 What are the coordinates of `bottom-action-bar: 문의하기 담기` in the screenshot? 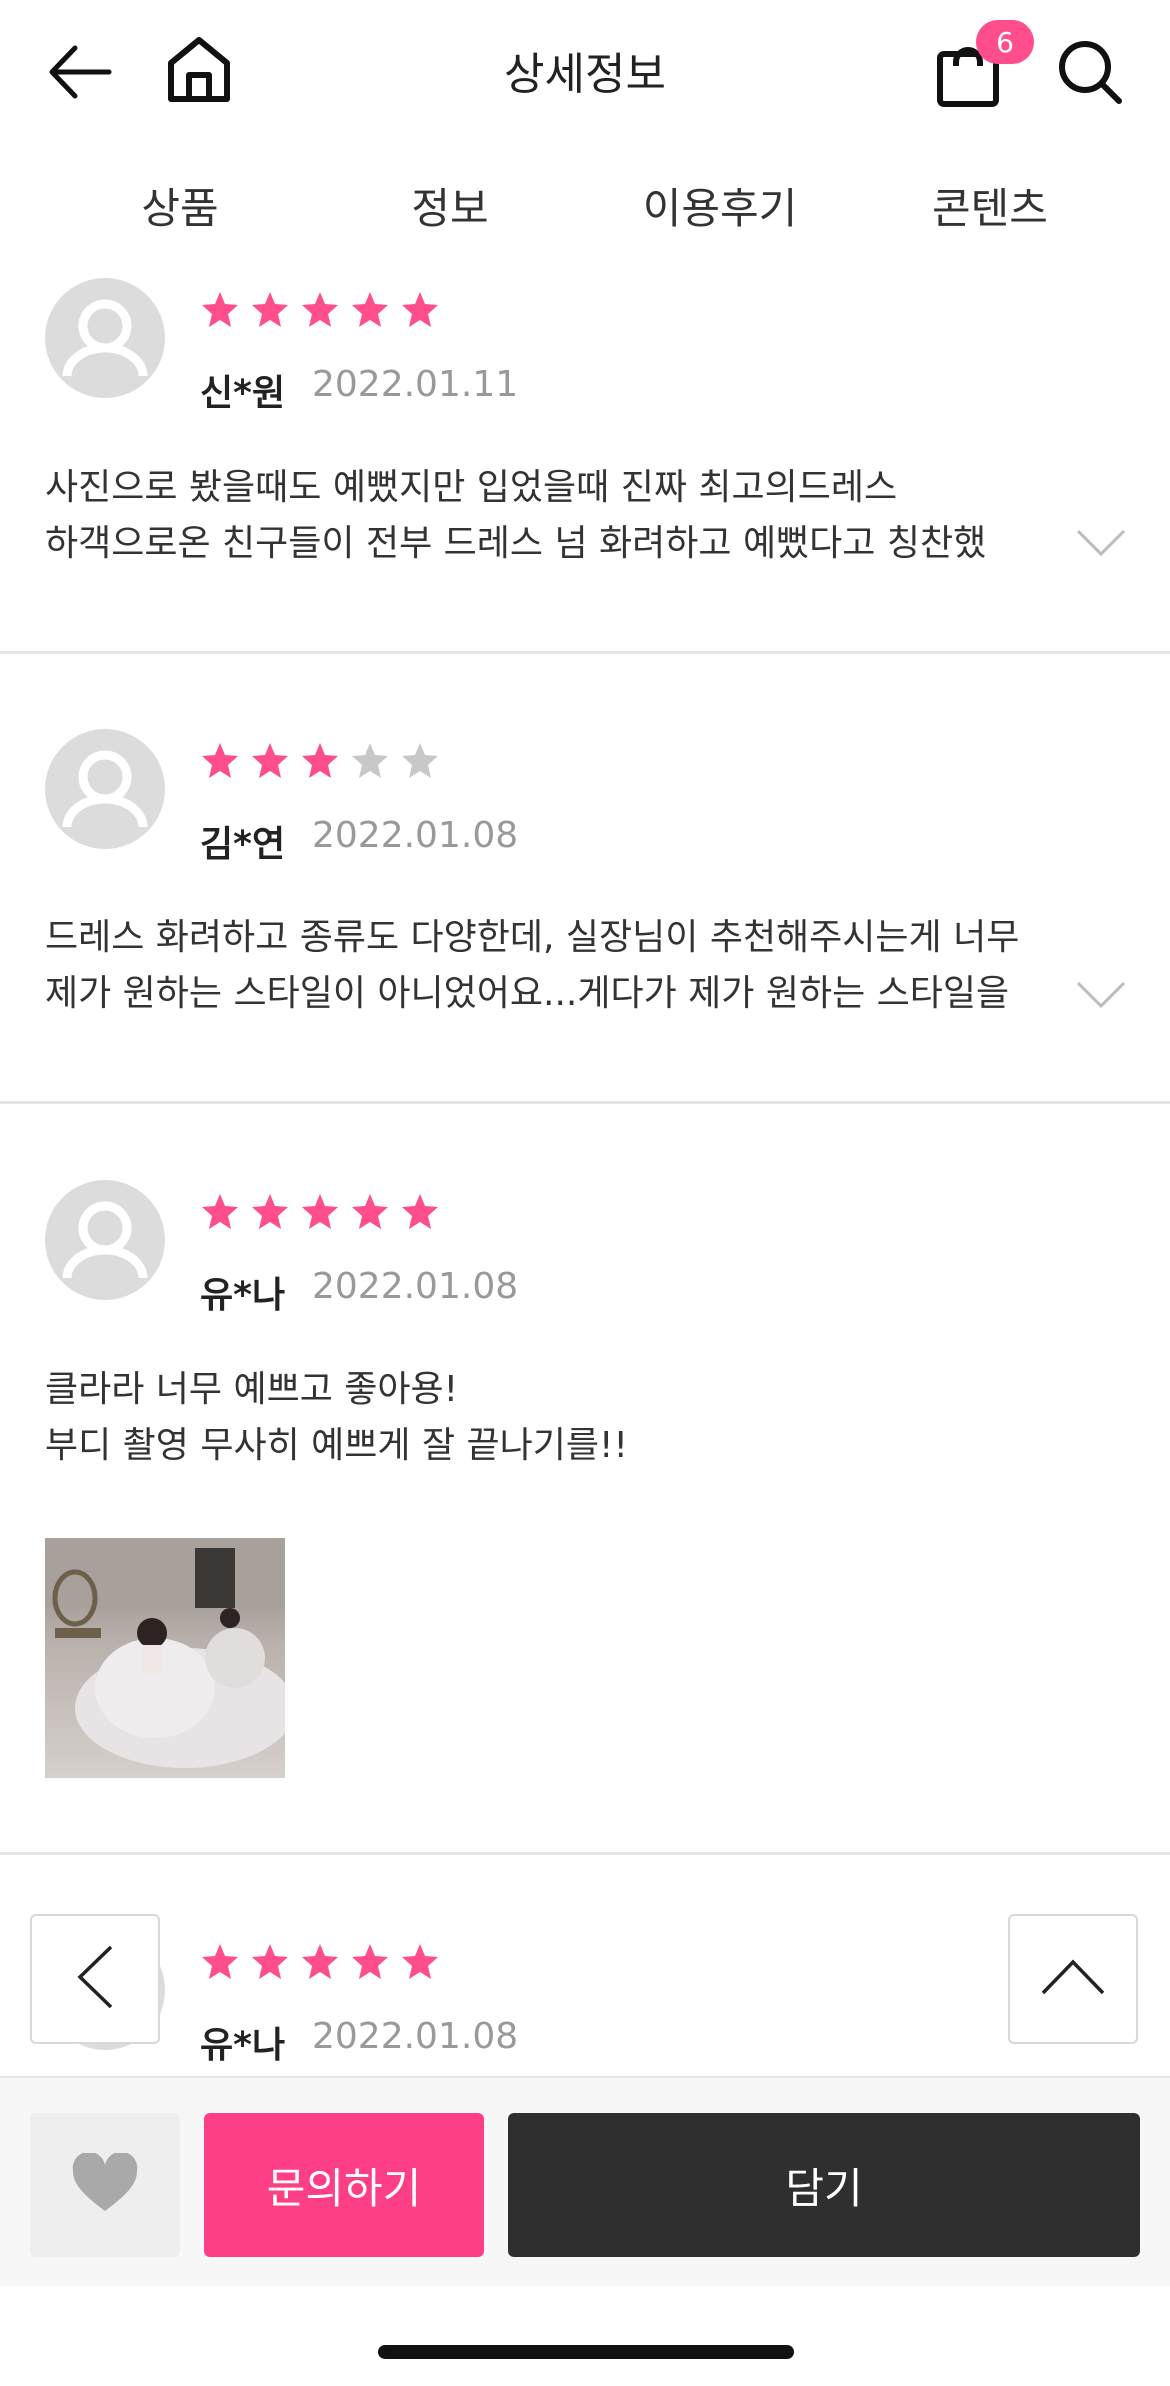 It's located at (585, 2181).